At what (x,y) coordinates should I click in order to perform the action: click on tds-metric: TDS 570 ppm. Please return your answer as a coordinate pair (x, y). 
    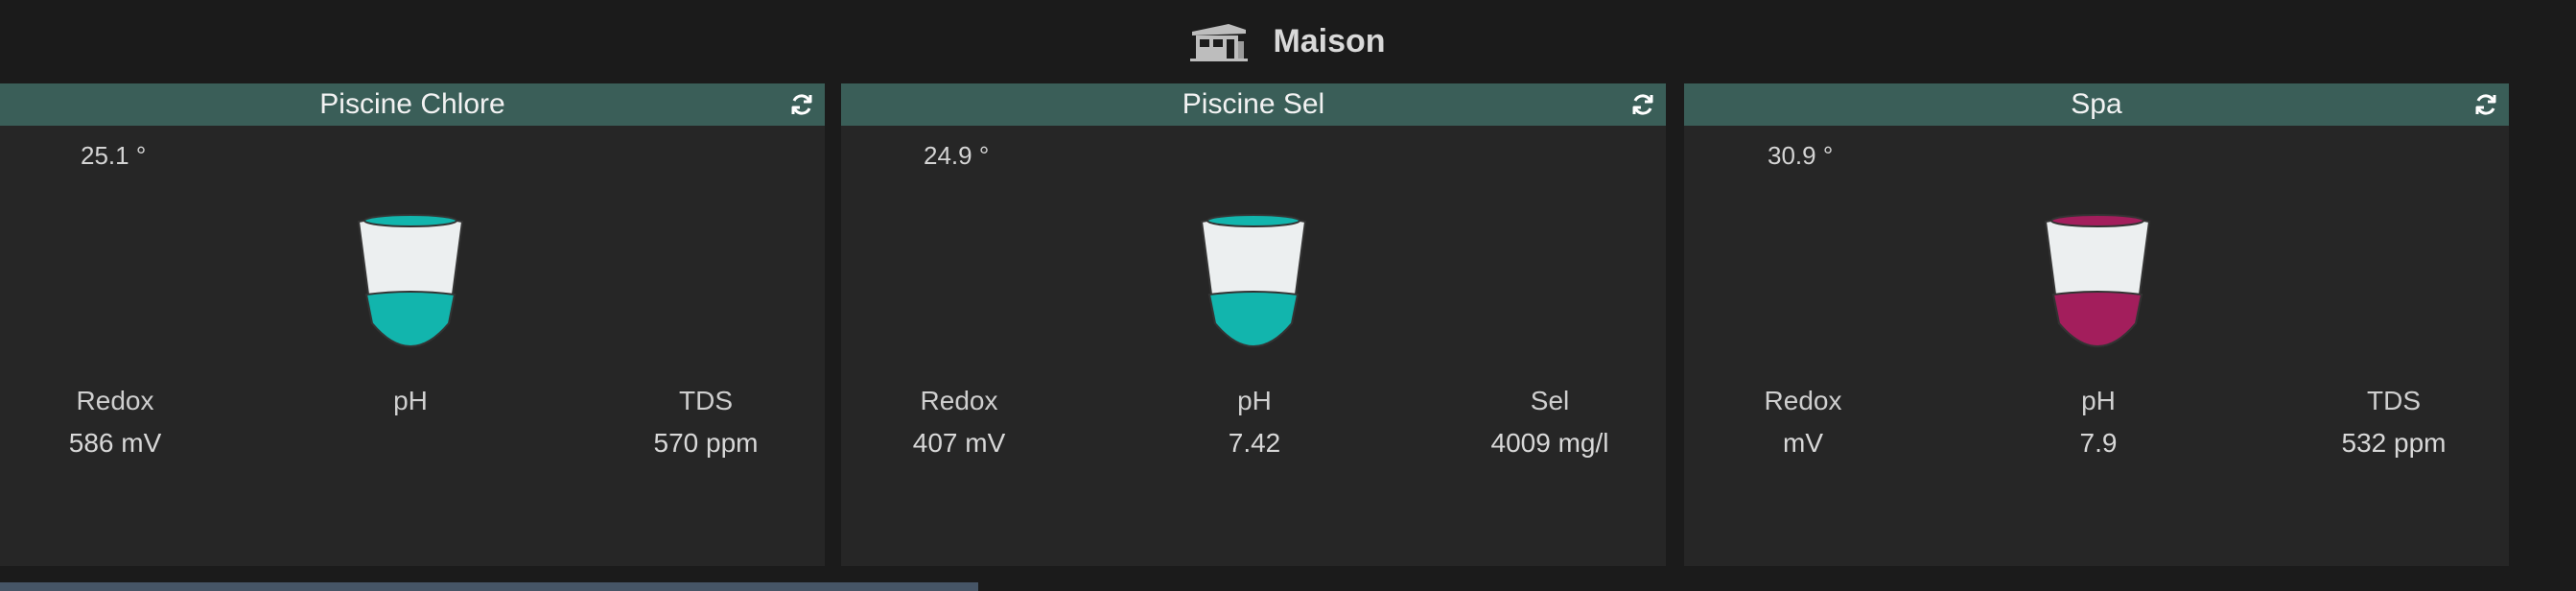
    Looking at the image, I should click on (706, 423).